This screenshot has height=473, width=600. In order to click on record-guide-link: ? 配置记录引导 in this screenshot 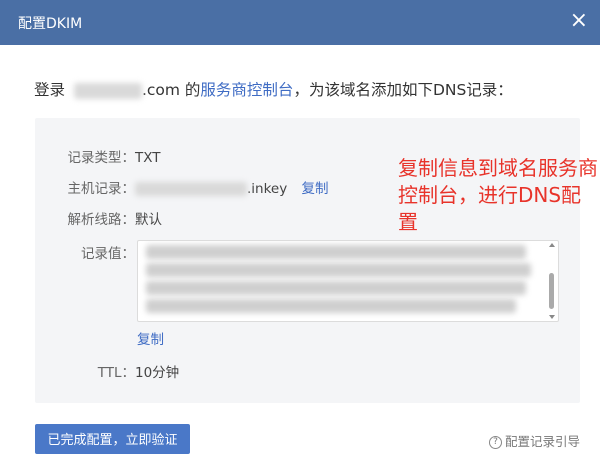, I will do `click(534, 440)`.